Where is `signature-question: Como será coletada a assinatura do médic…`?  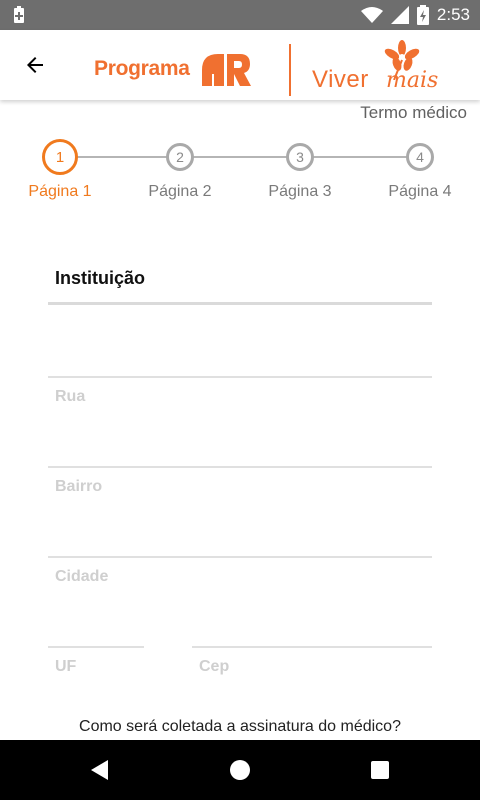
signature-question: Como será coletada a assinatura do médic… is located at coordinates (240, 726).